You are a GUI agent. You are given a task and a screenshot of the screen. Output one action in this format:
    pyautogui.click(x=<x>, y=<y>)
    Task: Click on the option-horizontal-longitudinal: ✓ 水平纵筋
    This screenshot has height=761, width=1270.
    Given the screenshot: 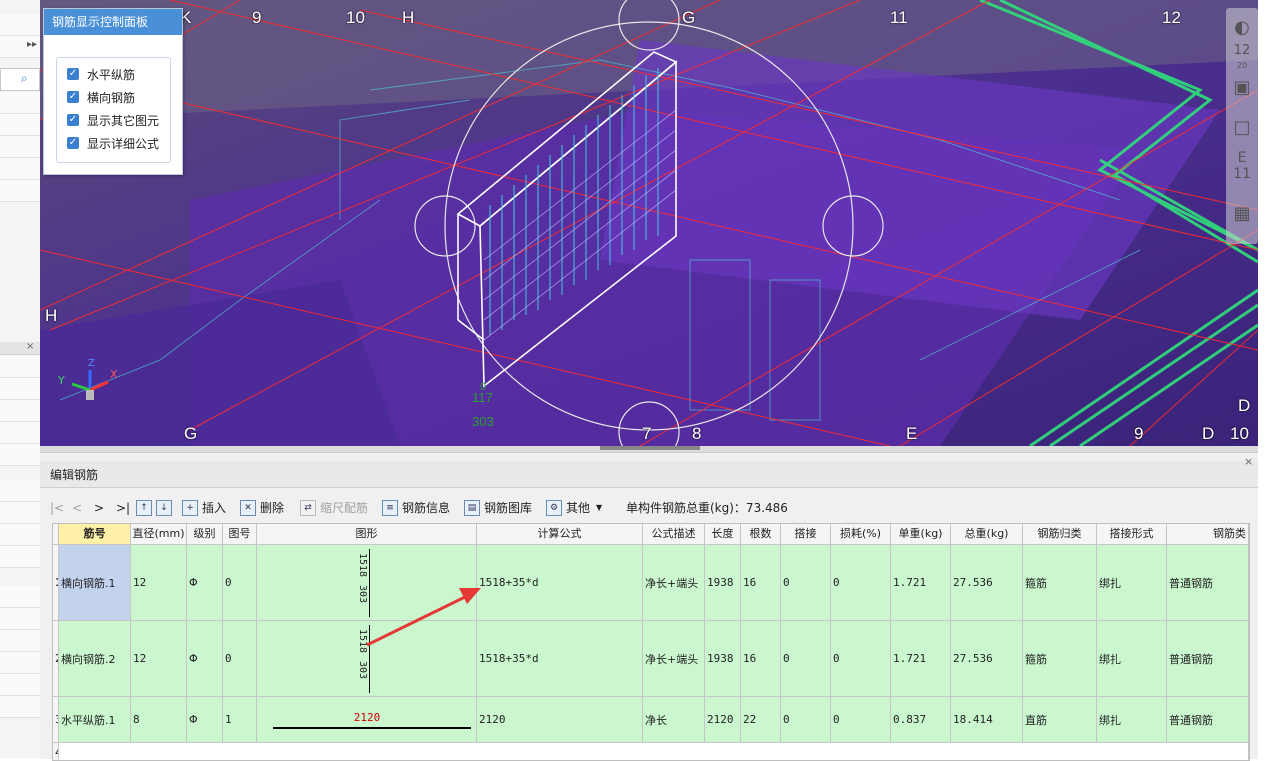 What is the action you would take?
    pyautogui.click(x=101, y=74)
    